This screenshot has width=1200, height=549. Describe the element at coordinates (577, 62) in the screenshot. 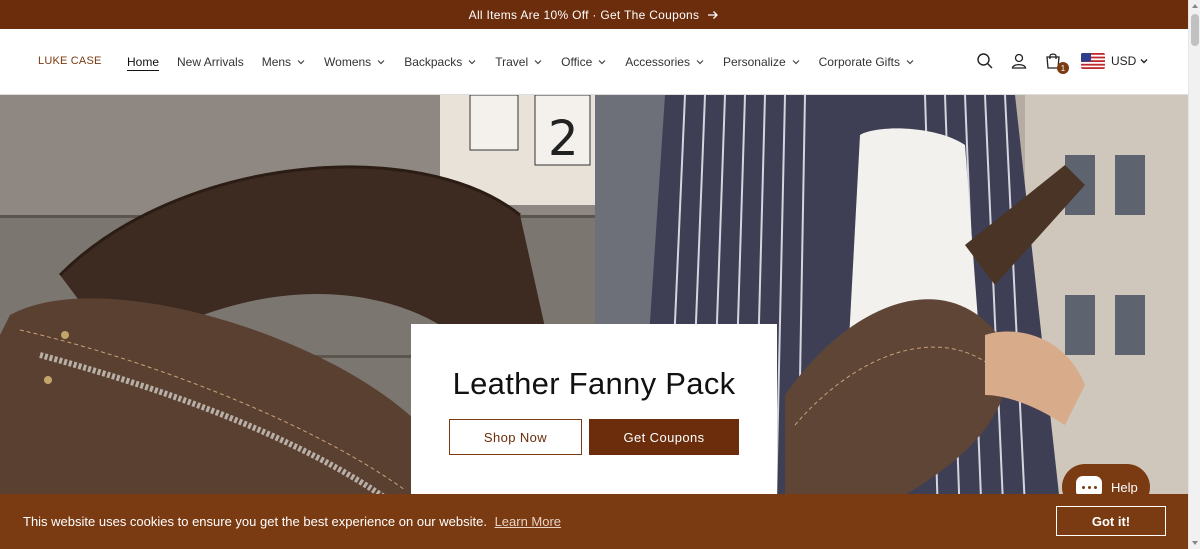

I see `nav-label: Office` at that location.